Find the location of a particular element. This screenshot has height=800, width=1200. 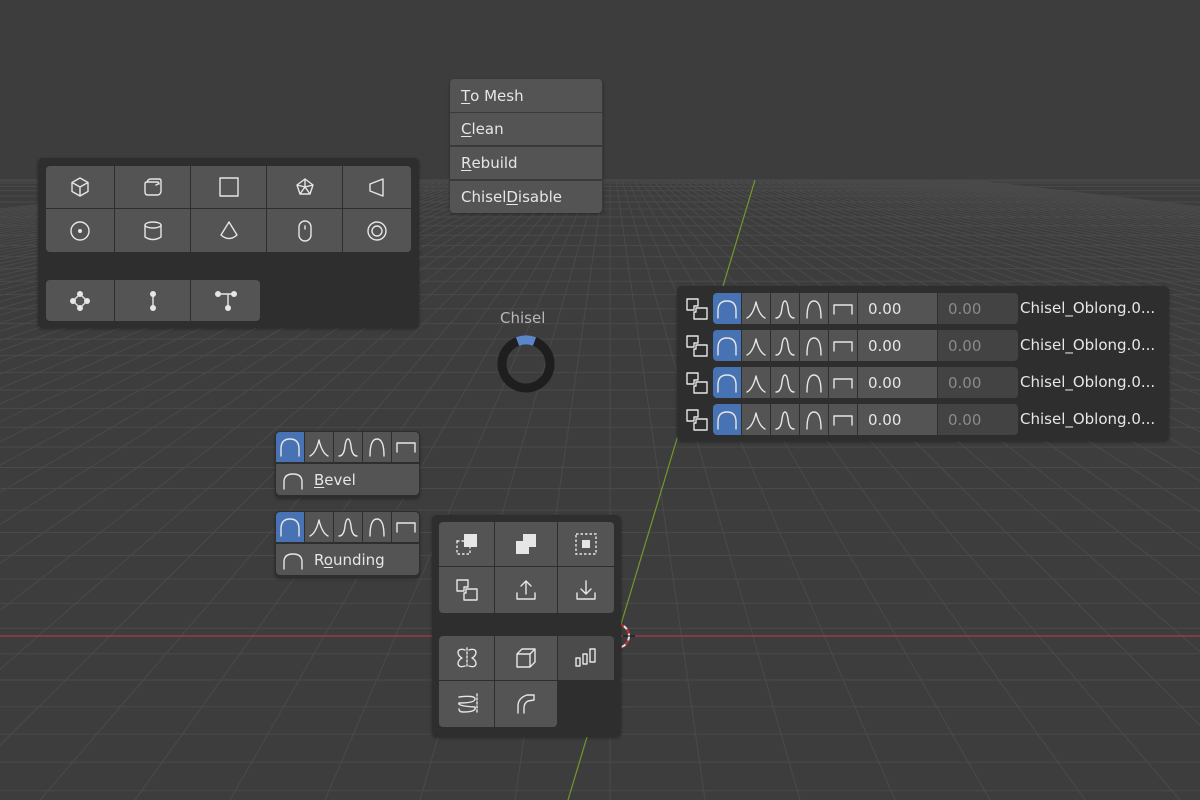

edge-branch-button is located at coordinates (225, 300).